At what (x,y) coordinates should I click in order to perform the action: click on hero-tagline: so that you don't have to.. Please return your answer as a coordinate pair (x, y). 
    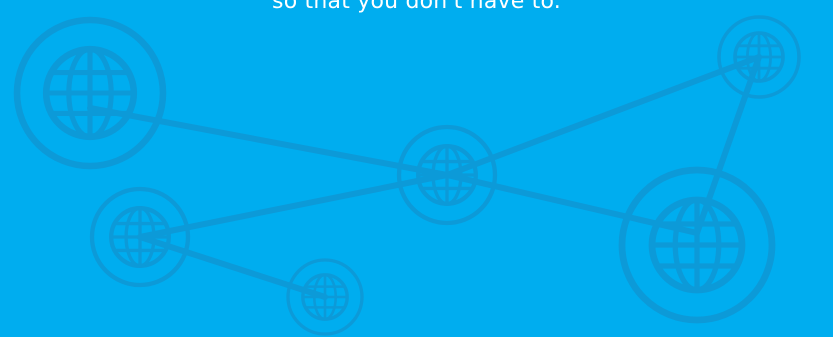
    Looking at the image, I should click on (416, 7).